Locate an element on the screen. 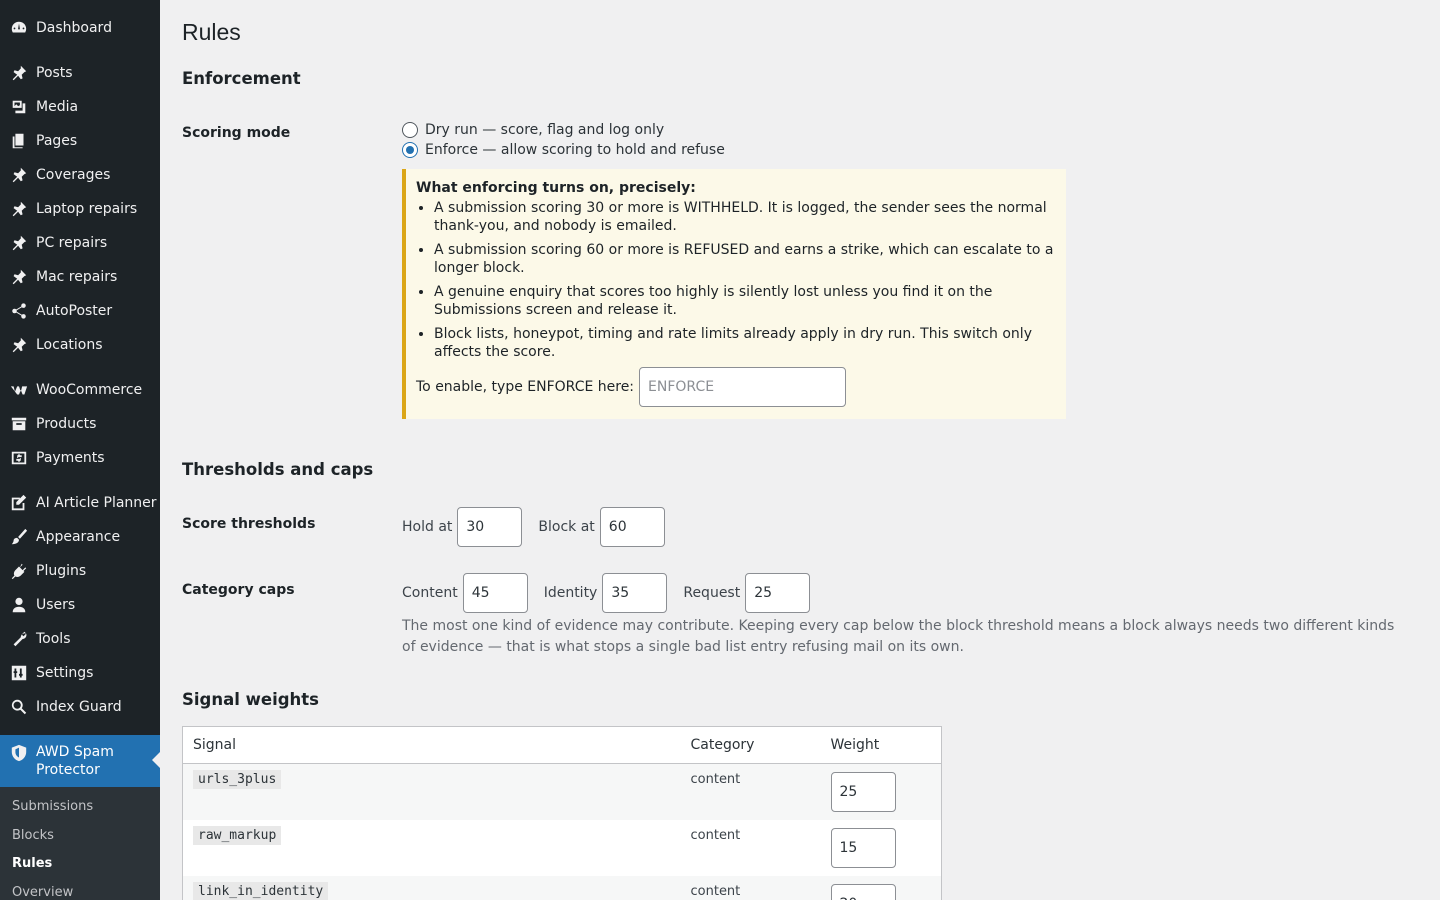  edit-icon is located at coordinates (19, 503).